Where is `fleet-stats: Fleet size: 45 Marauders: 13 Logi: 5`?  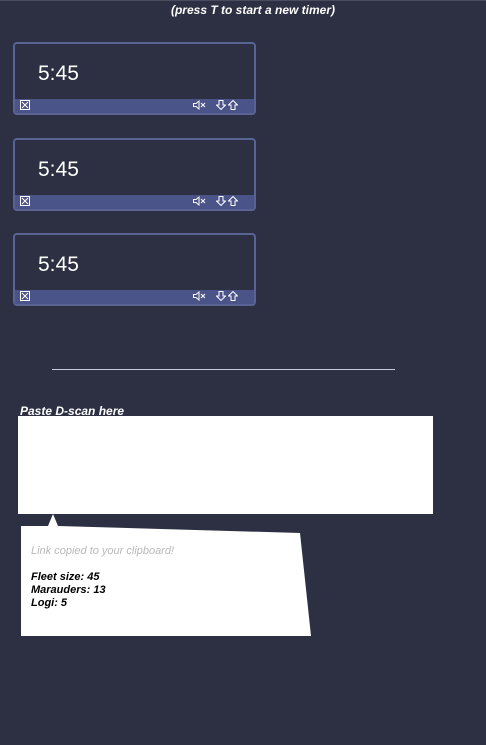
fleet-stats: Fleet size: 45 Marauders: 13 Logi: 5 is located at coordinates (68, 590).